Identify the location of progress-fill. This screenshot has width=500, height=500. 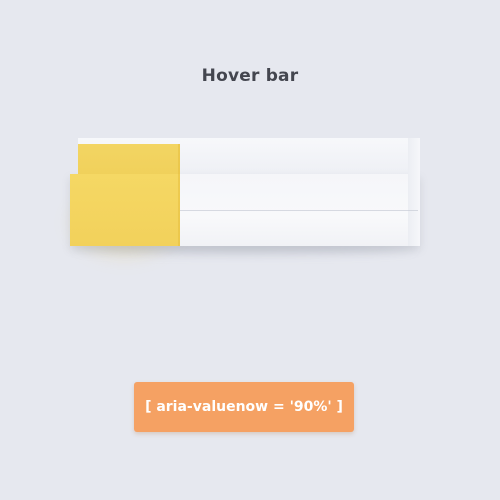
(125, 195).